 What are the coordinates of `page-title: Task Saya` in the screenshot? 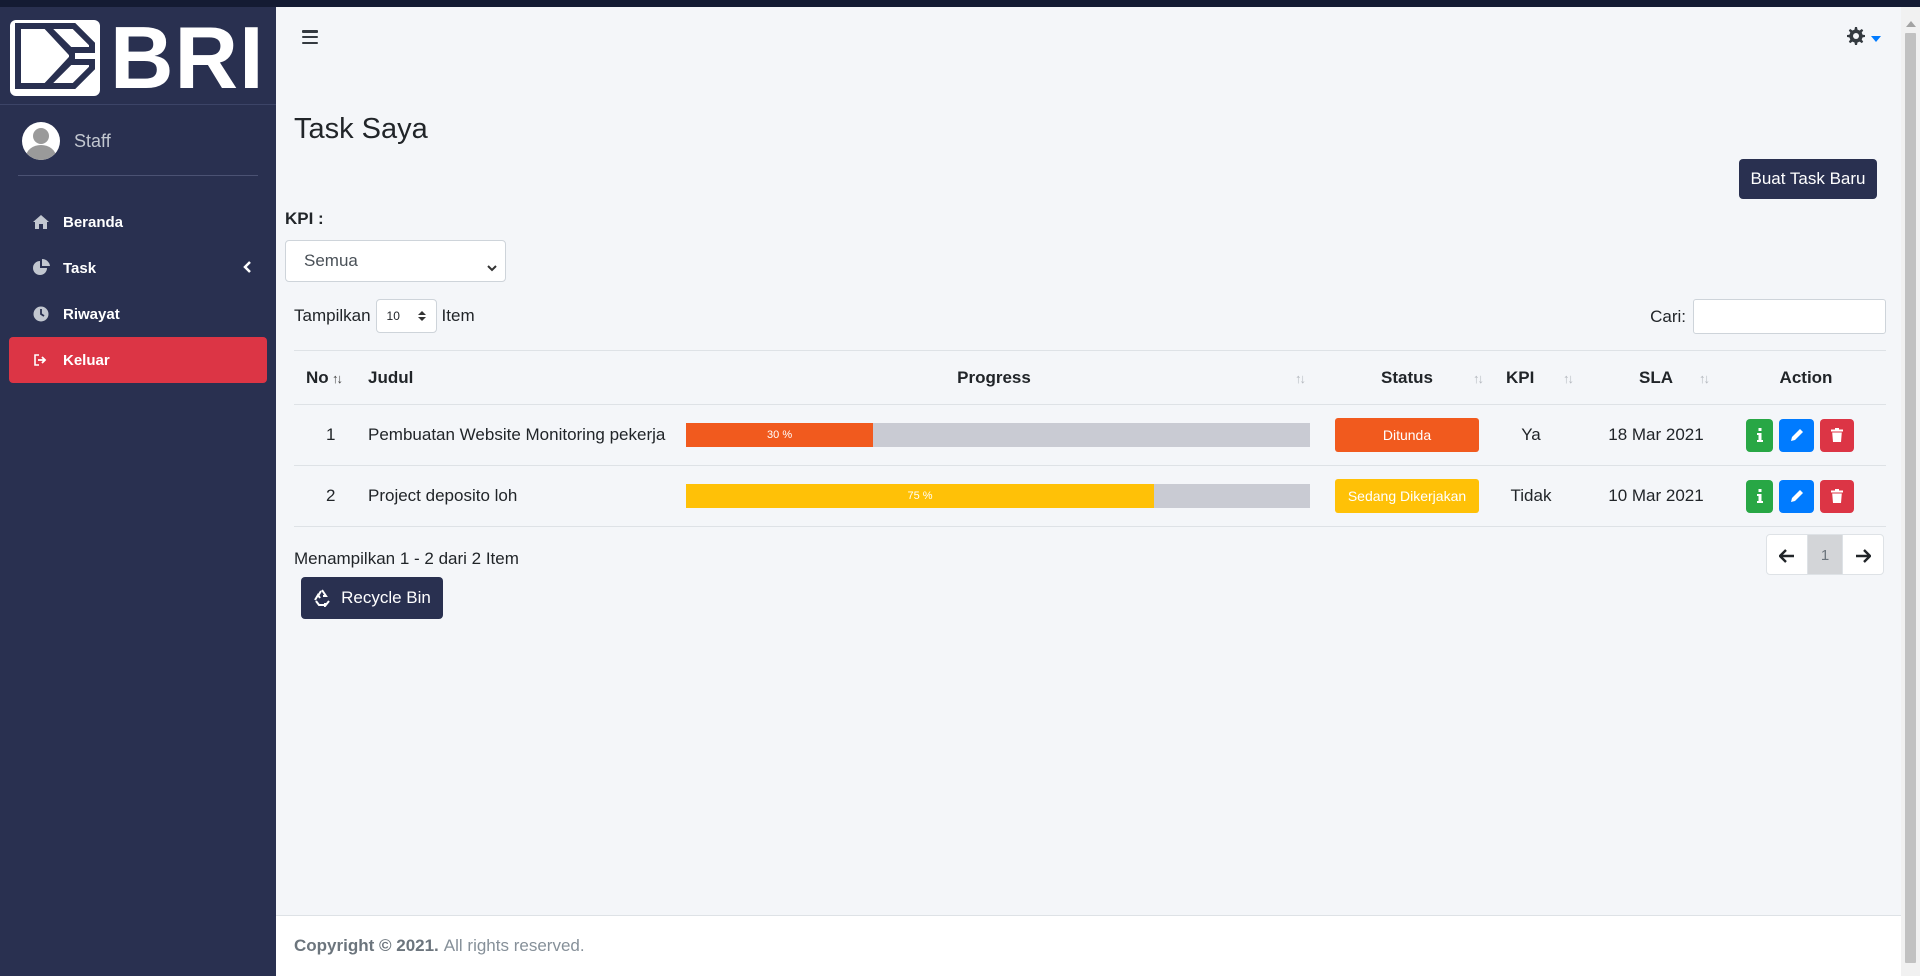 It's located at (361, 129).